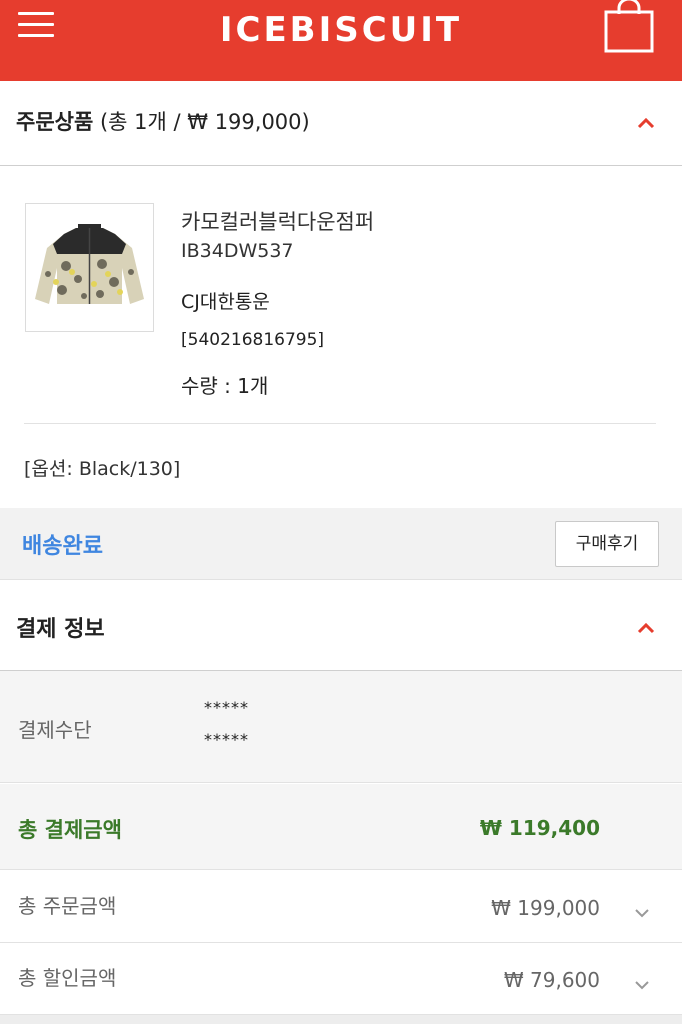  What do you see at coordinates (70, 830) in the screenshot?
I see `total-payment-label: 총 결제금액` at bounding box center [70, 830].